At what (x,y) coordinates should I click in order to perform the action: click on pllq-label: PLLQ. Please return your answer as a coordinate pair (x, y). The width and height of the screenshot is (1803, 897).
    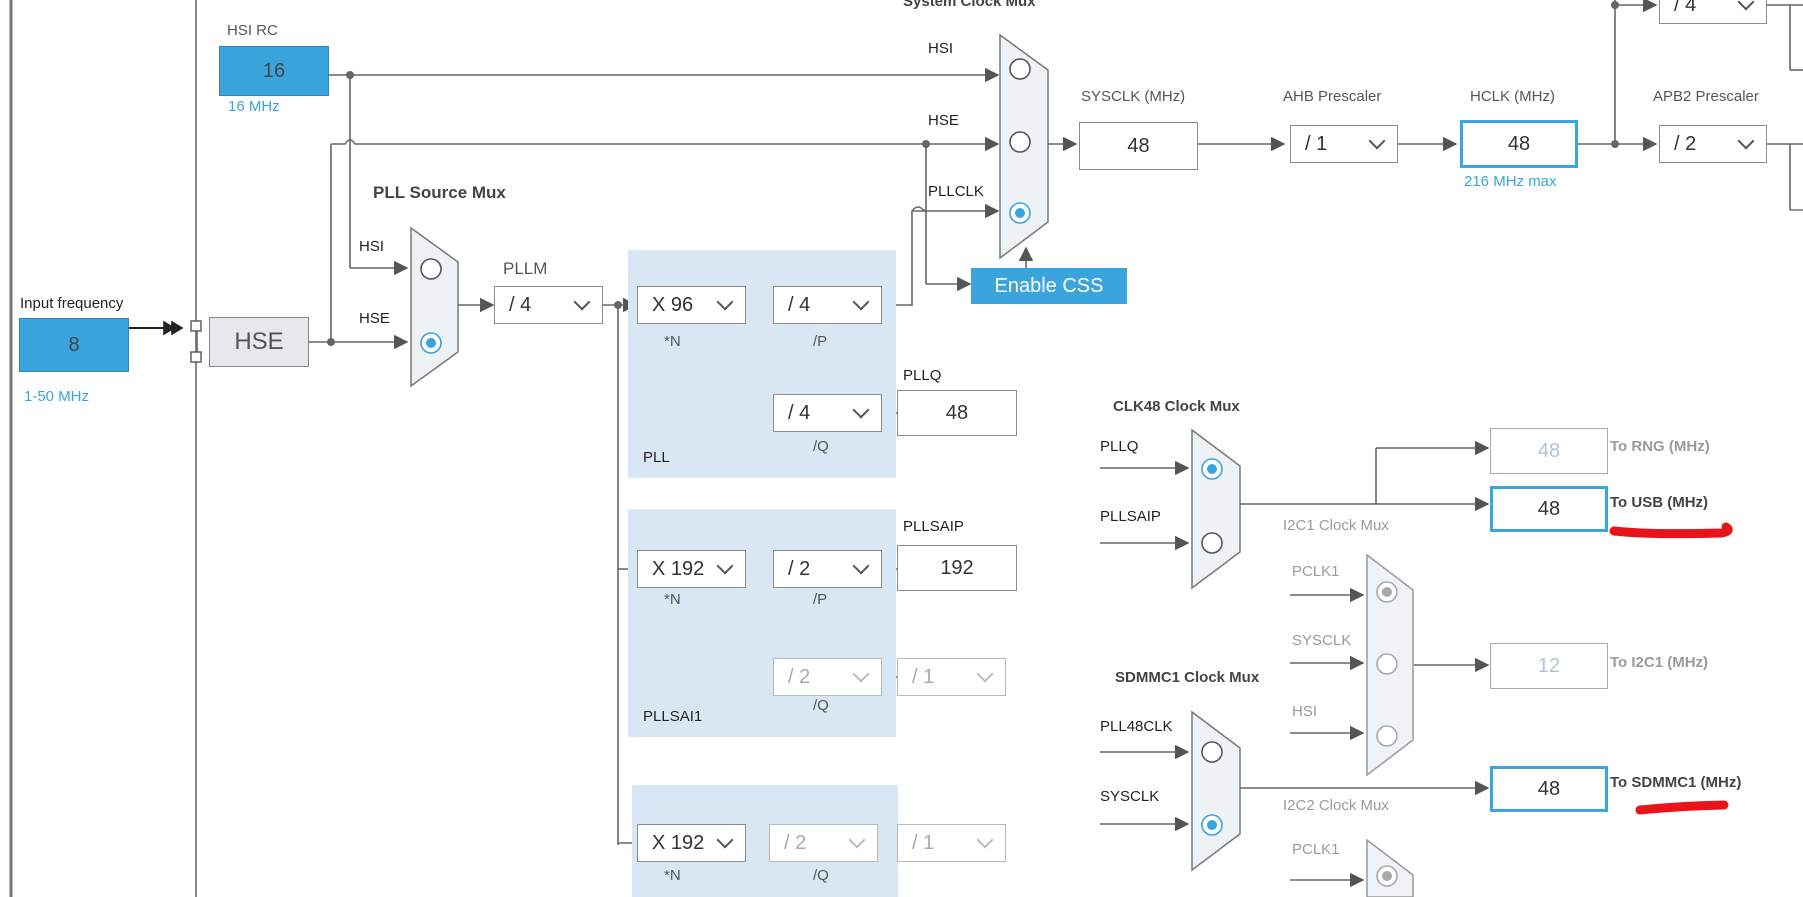
    Looking at the image, I should click on (922, 375).